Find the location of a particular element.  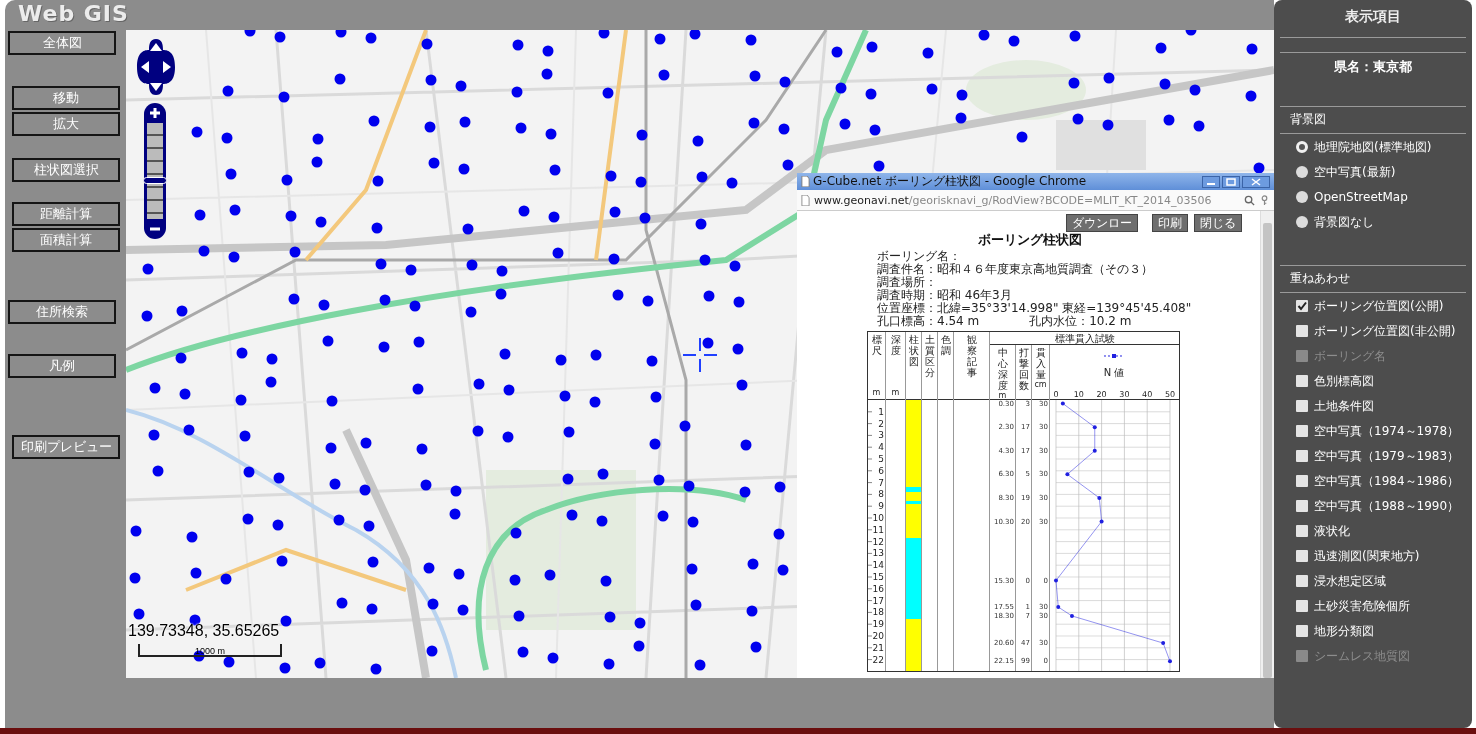

document-button: 印刷 is located at coordinates (1170, 223).